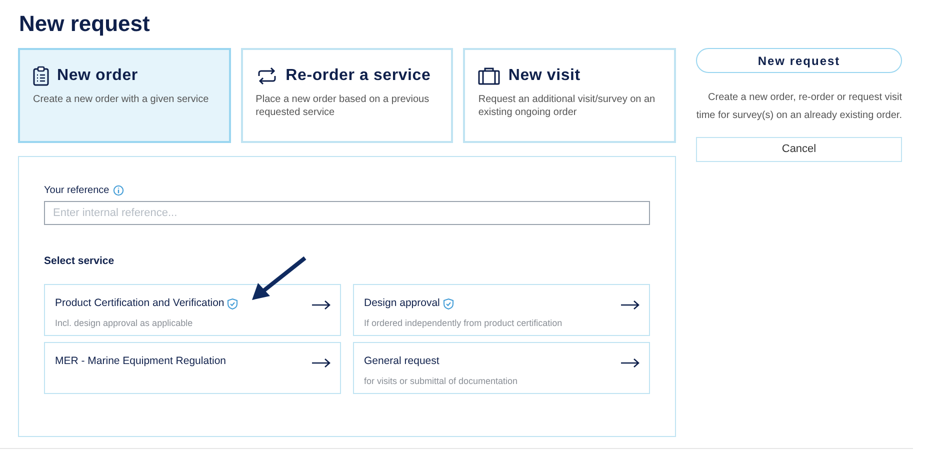 The height and width of the screenshot is (465, 939). What do you see at coordinates (77, 191) in the screenshot?
I see `field-label: Your reference` at bounding box center [77, 191].